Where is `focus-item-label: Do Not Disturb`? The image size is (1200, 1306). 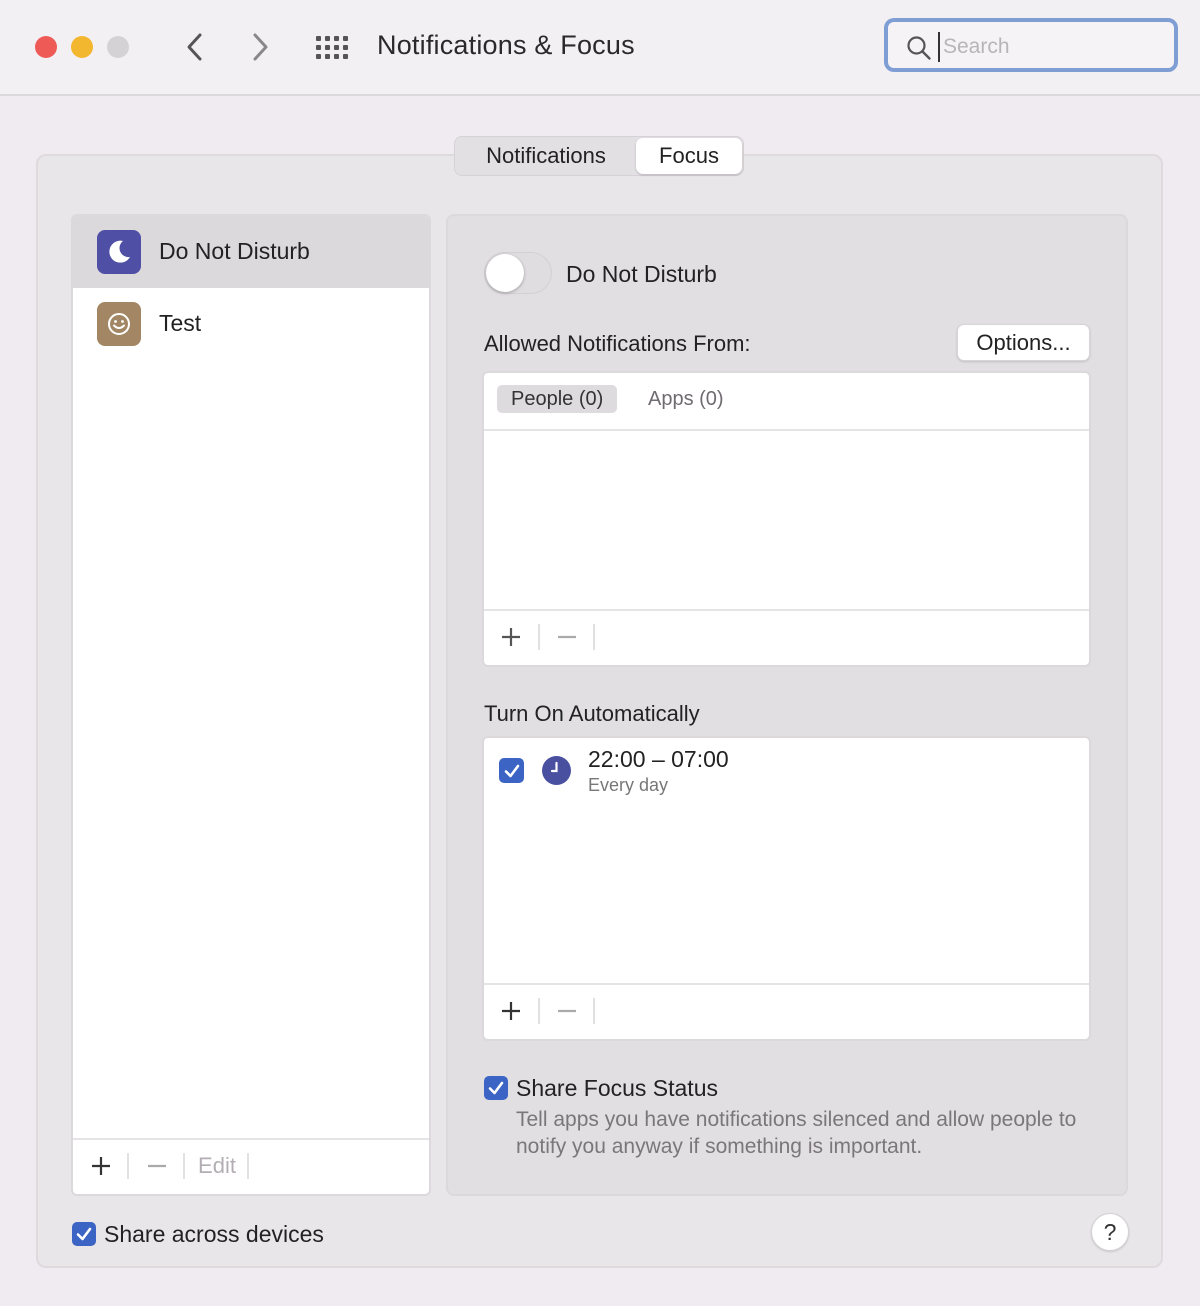
focus-item-label: Do Not Disturb is located at coordinates (234, 251).